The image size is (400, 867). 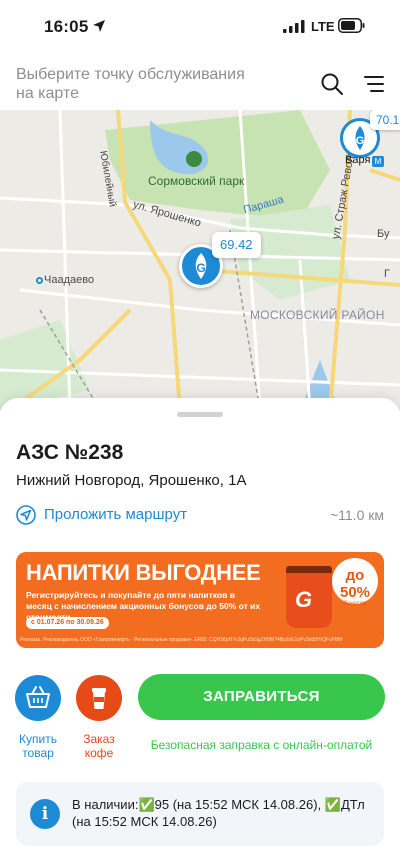 I want to click on battery-icon, so click(x=351, y=25).